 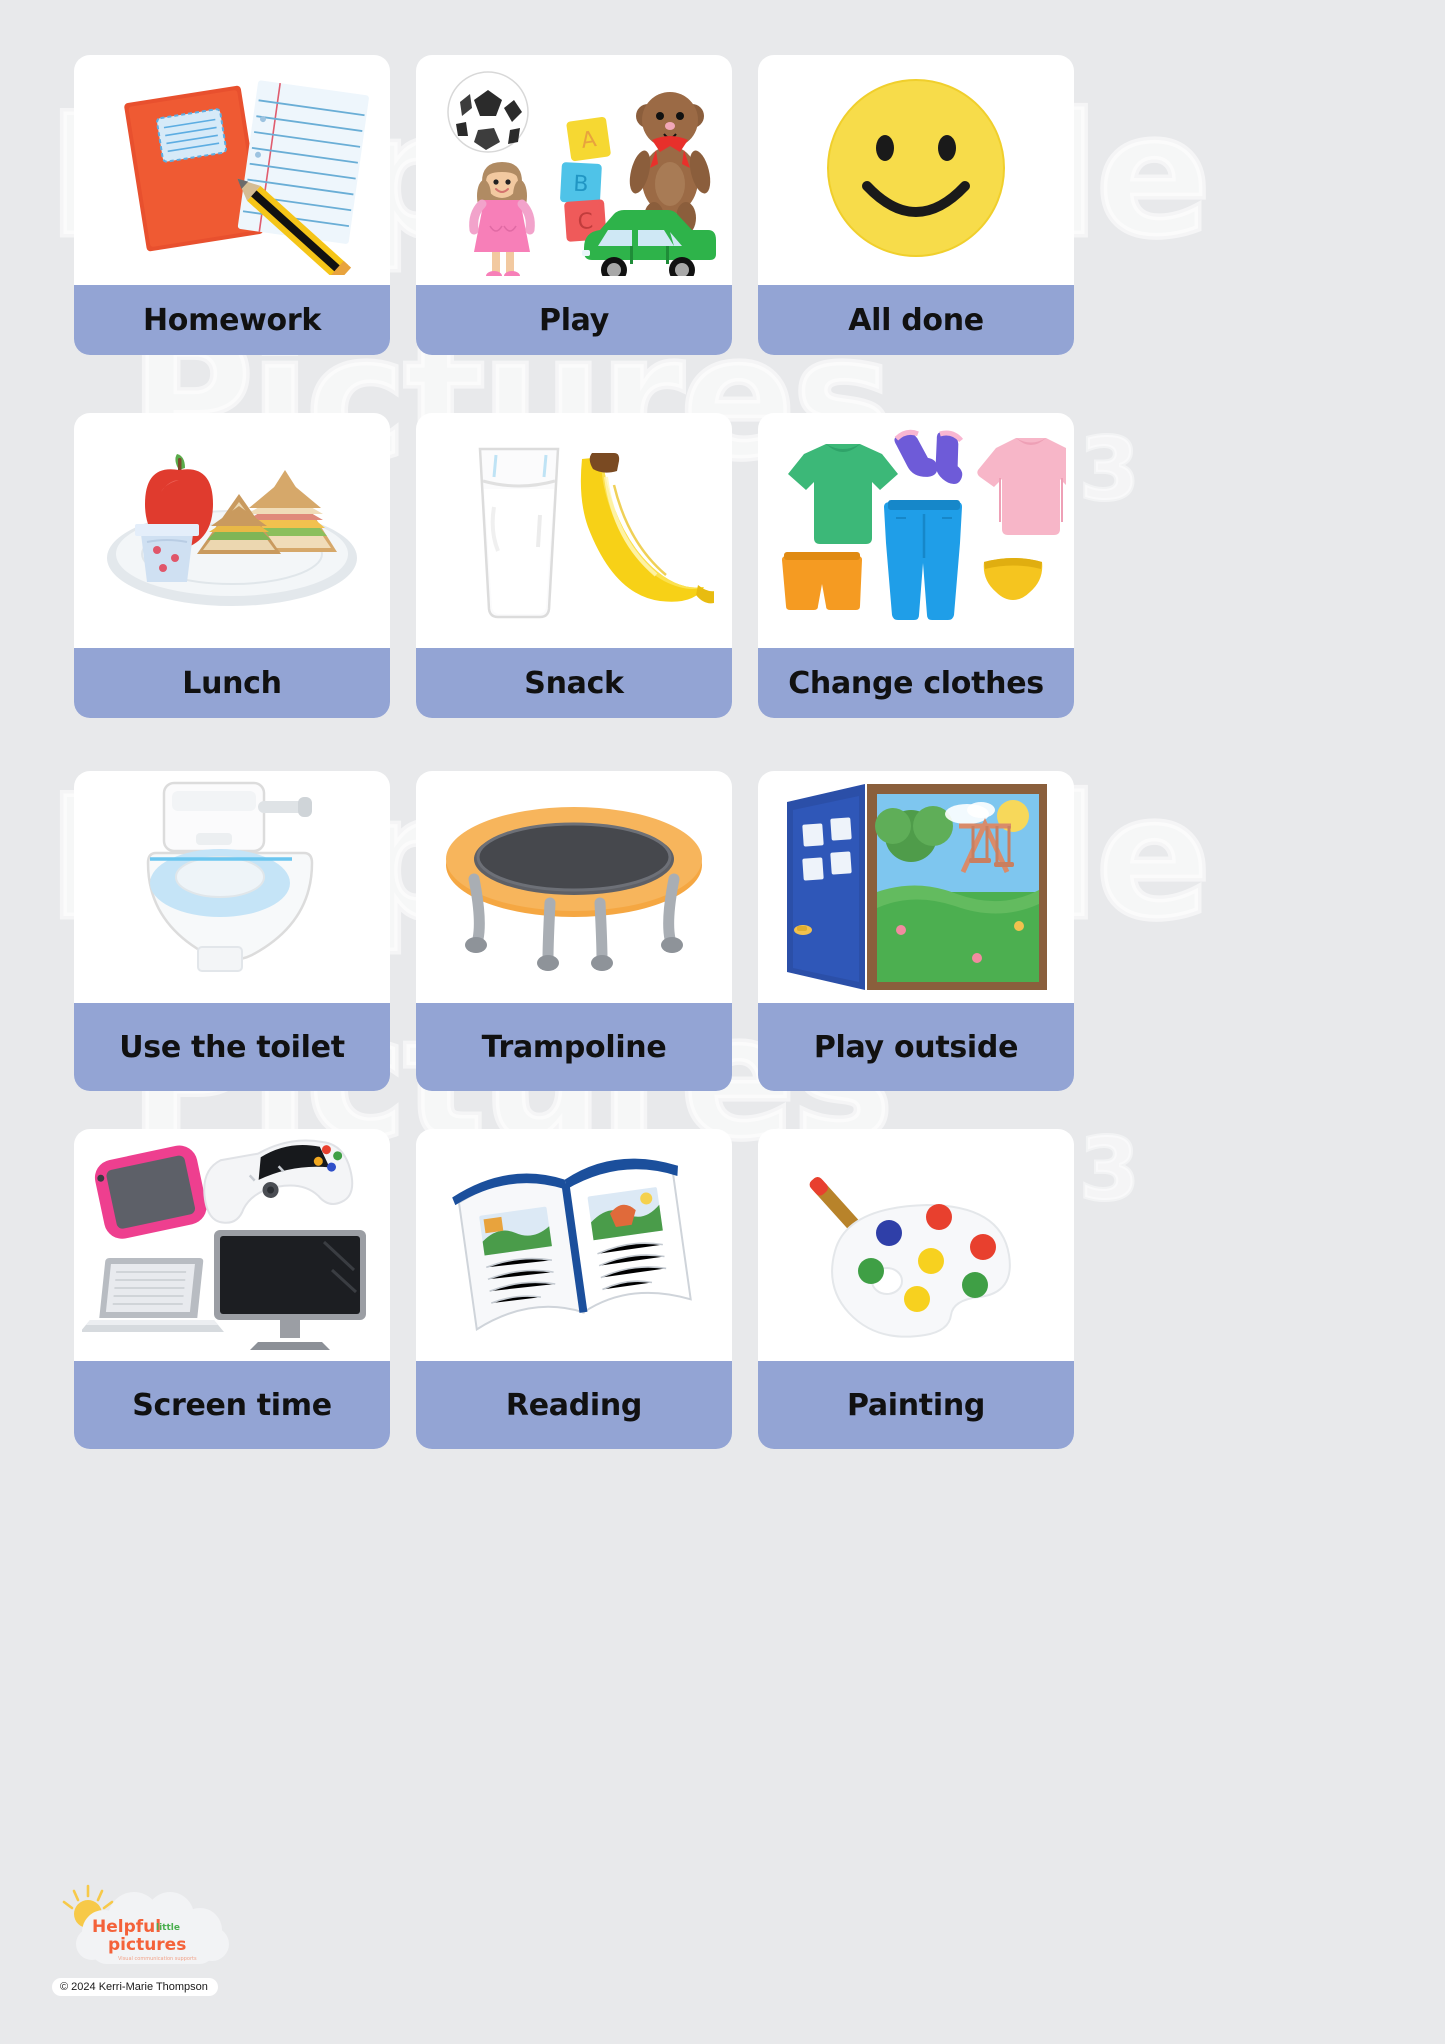 I want to click on svg-text: Visual communication supports, so click(x=157, y=1959).